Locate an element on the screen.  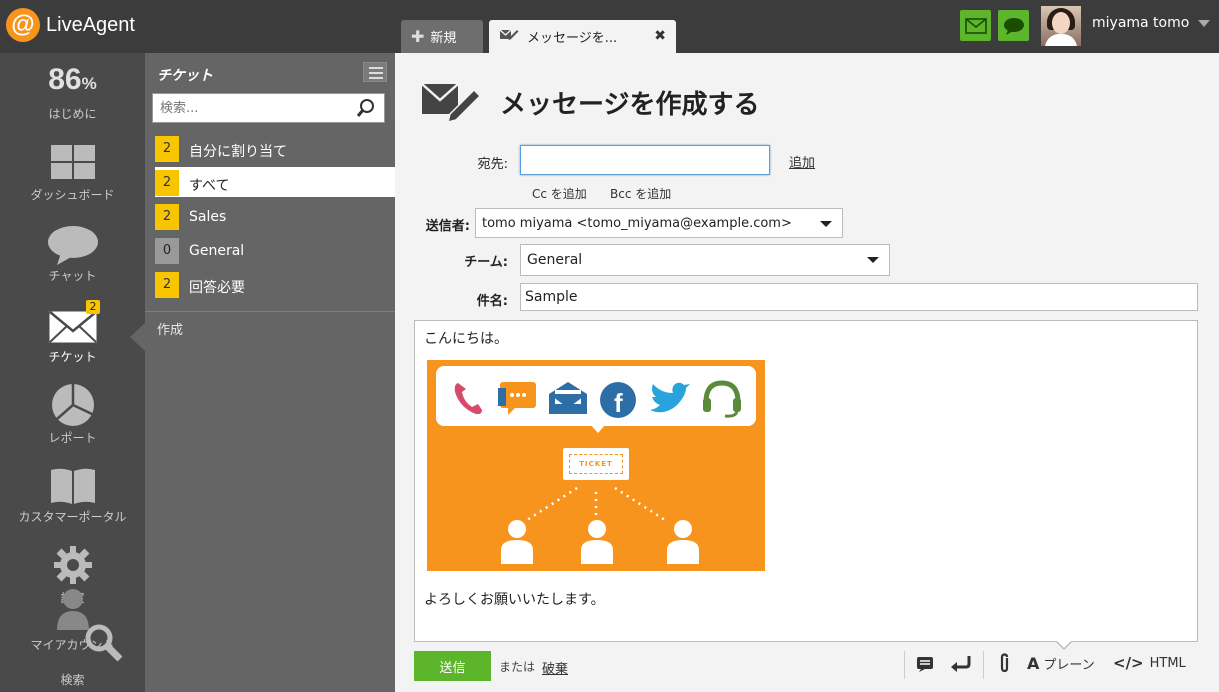
nav-dashboard: ダッシュボード is located at coordinates (72, 178).